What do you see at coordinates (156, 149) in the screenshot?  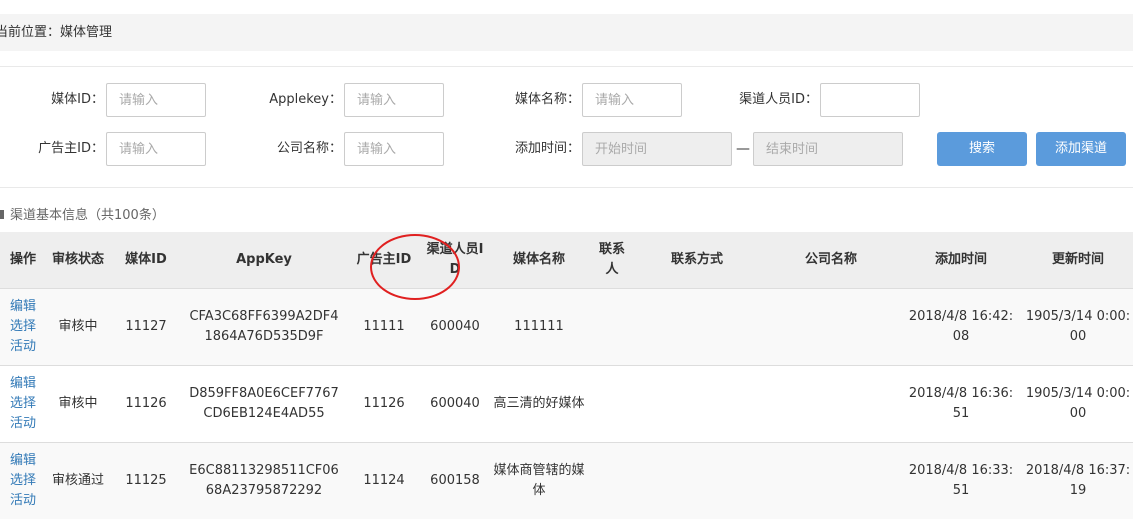 I see `advertiser-id-input` at bounding box center [156, 149].